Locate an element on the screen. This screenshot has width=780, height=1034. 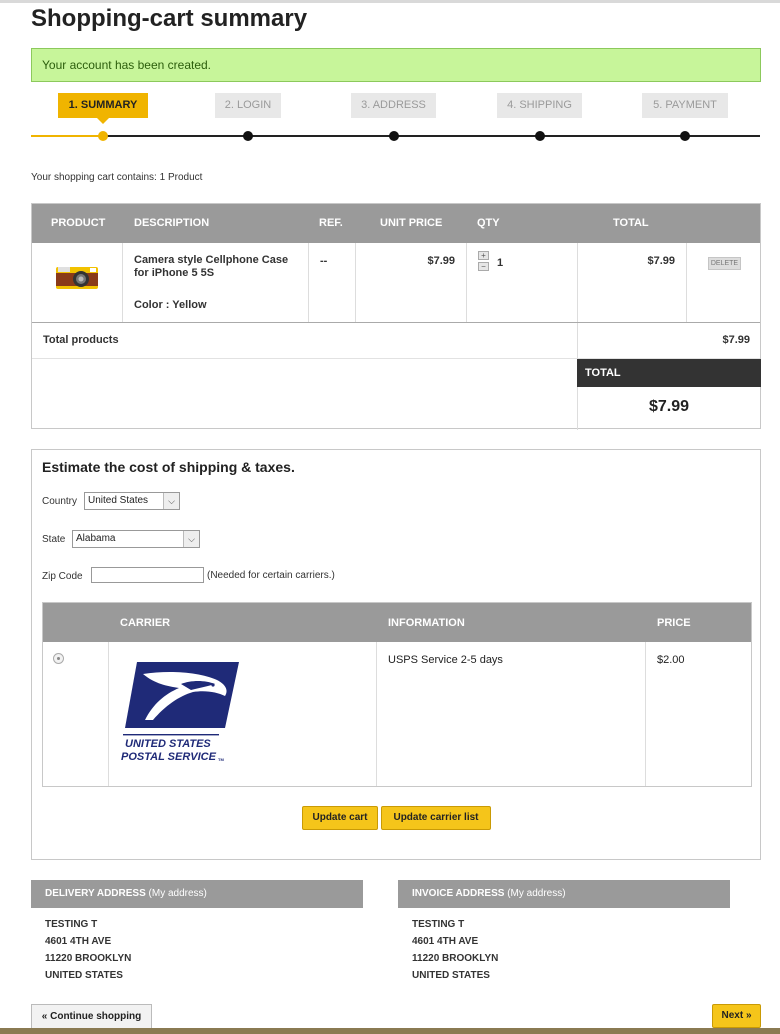
account-created-alert: Your account has been created. is located at coordinates (396, 65).